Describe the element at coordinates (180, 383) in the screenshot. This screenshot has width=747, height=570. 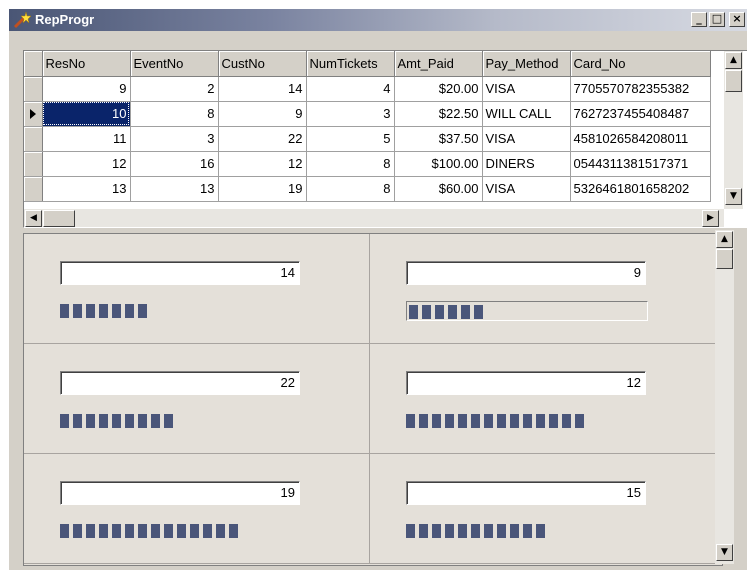
I see `value-field: 22` at that location.